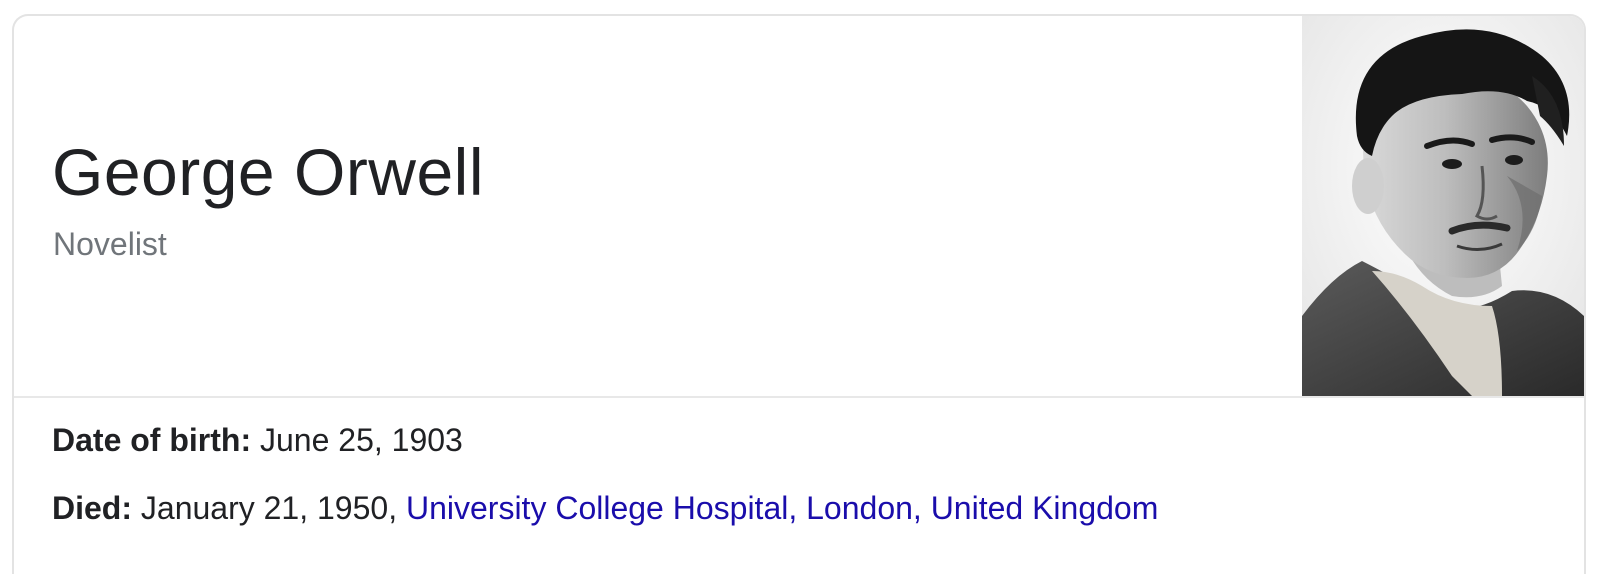 This screenshot has height=574, width=1600. What do you see at coordinates (156, 440) in the screenshot?
I see `fact-label: Date of birth:` at bounding box center [156, 440].